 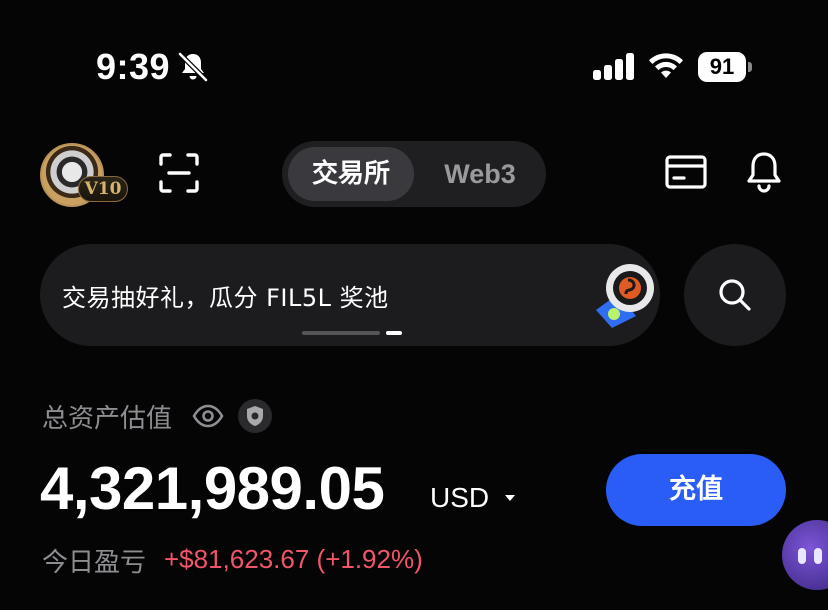 I want to click on battery-icon: 91, so click(x=725, y=67).